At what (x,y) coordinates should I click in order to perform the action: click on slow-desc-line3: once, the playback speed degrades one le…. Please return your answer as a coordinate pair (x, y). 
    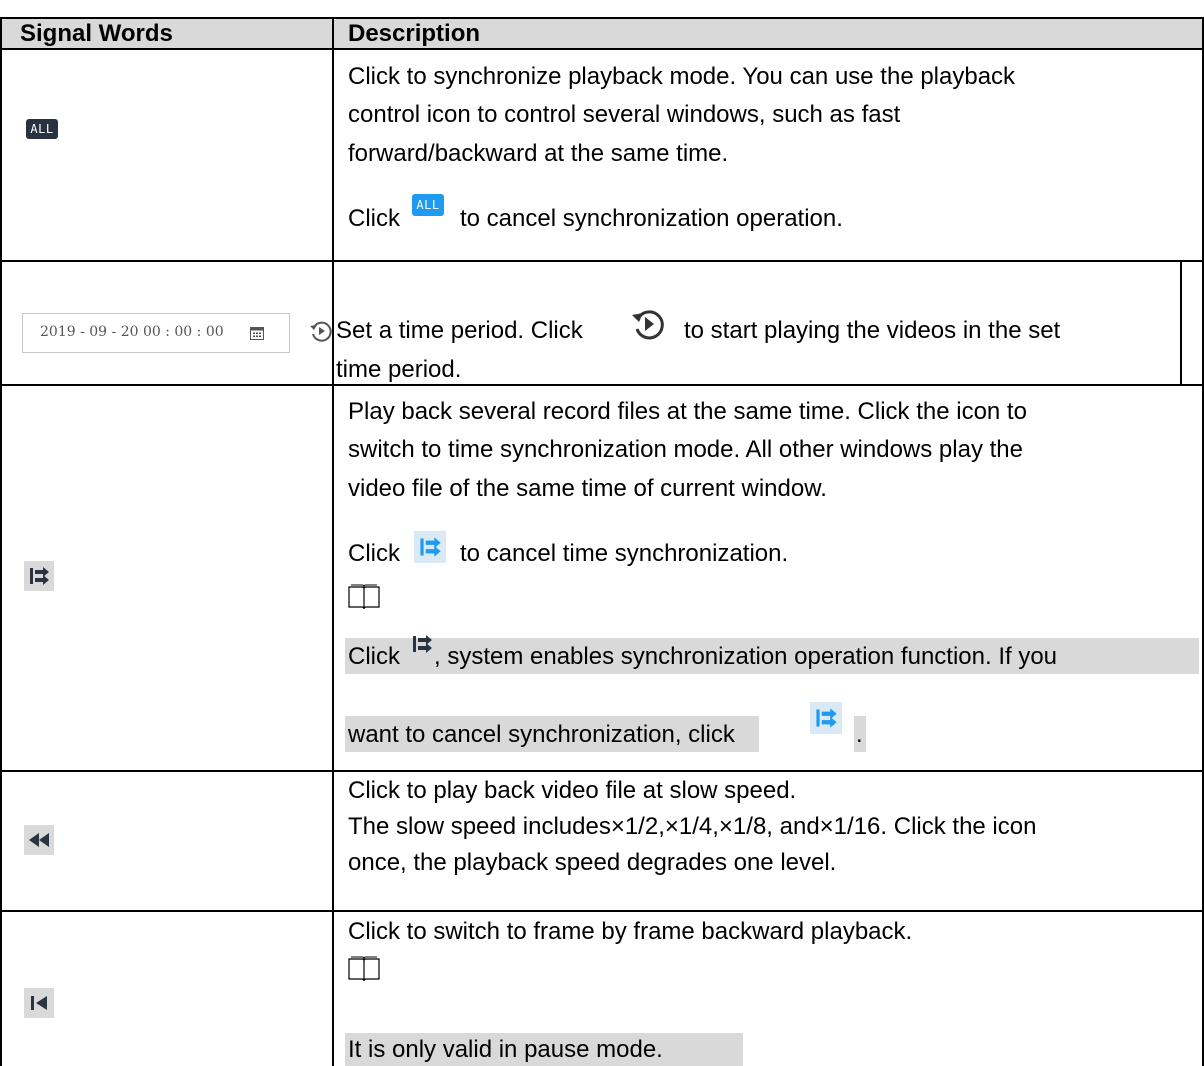
    Looking at the image, I should click on (592, 862).